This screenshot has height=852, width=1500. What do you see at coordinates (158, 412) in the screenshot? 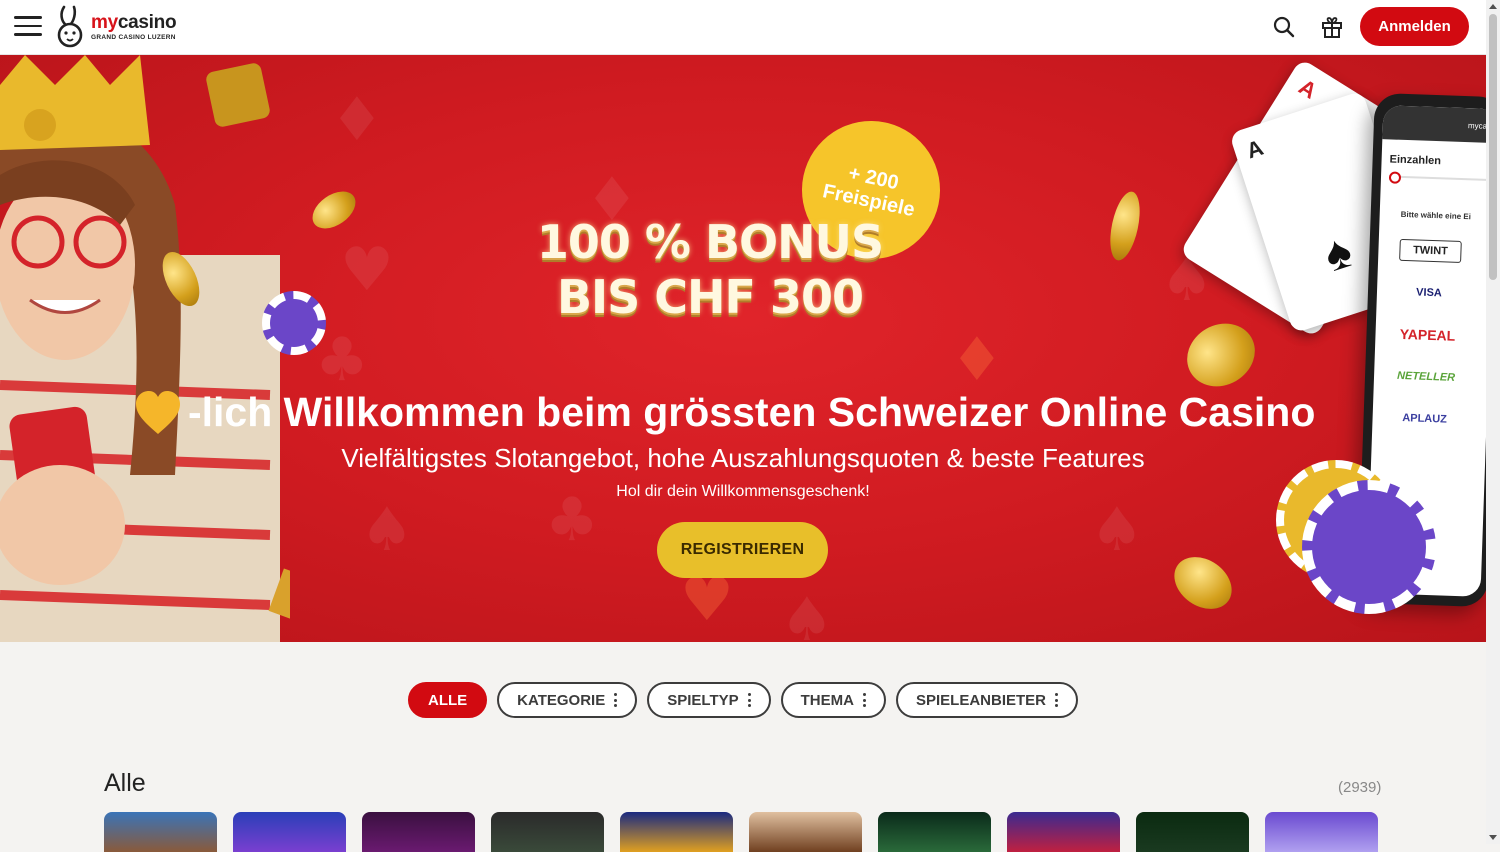
I see `heart-icon` at bounding box center [158, 412].